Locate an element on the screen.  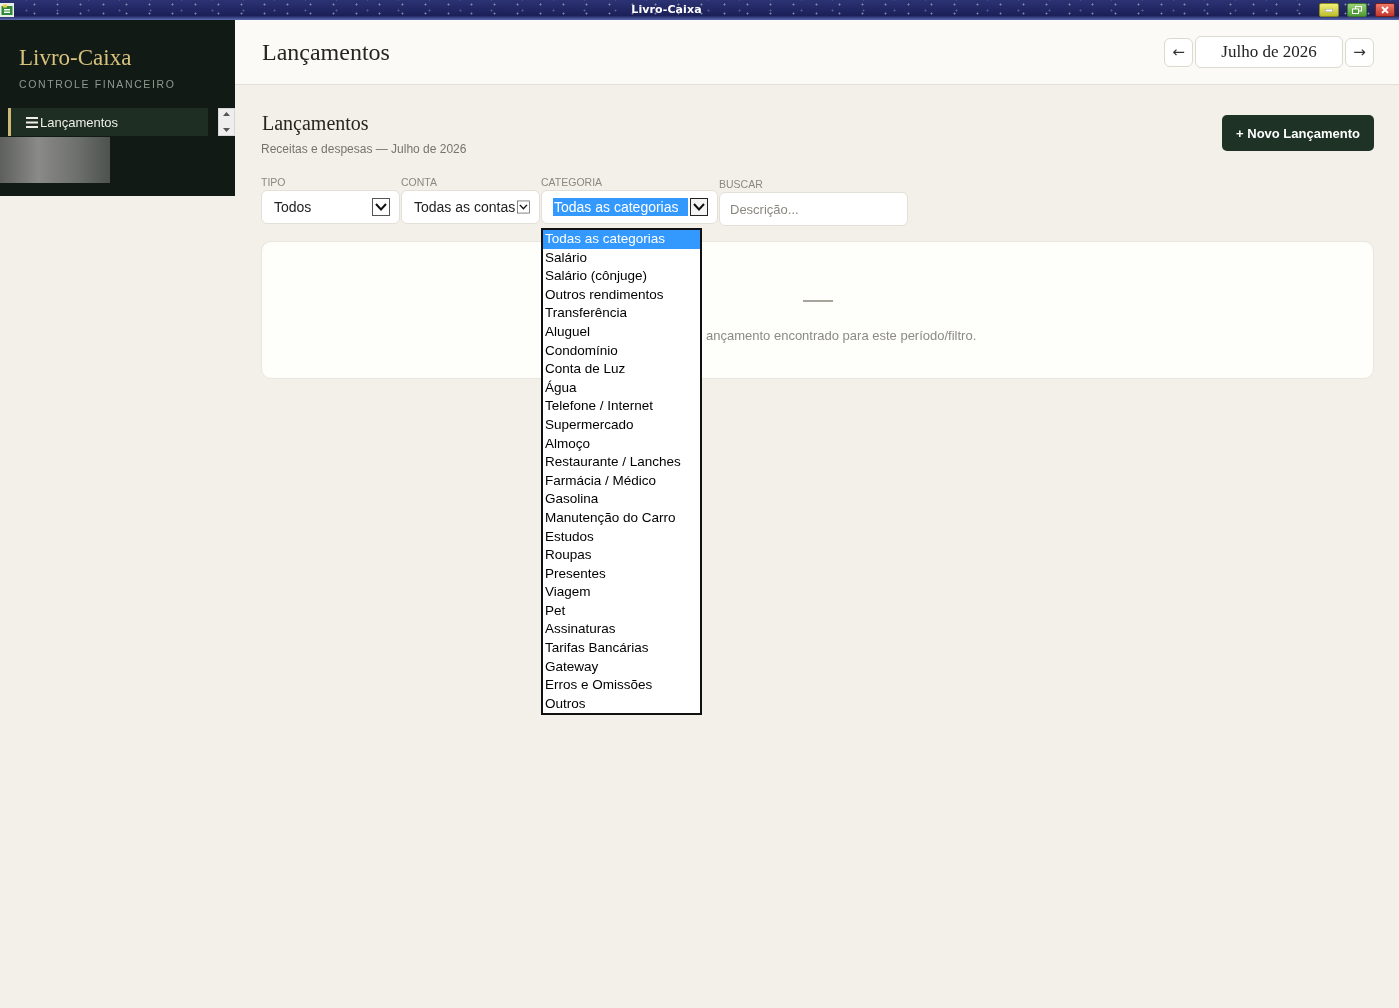
caret-up-icon is located at coordinates (226, 114).